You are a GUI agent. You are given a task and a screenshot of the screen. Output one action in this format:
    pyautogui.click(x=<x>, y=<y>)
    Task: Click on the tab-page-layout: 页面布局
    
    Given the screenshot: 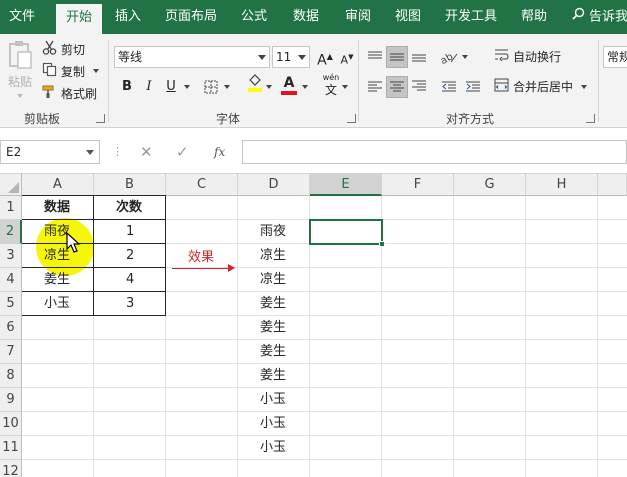 What is the action you would take?
    pyautogui.click(x=191, y=17)
    